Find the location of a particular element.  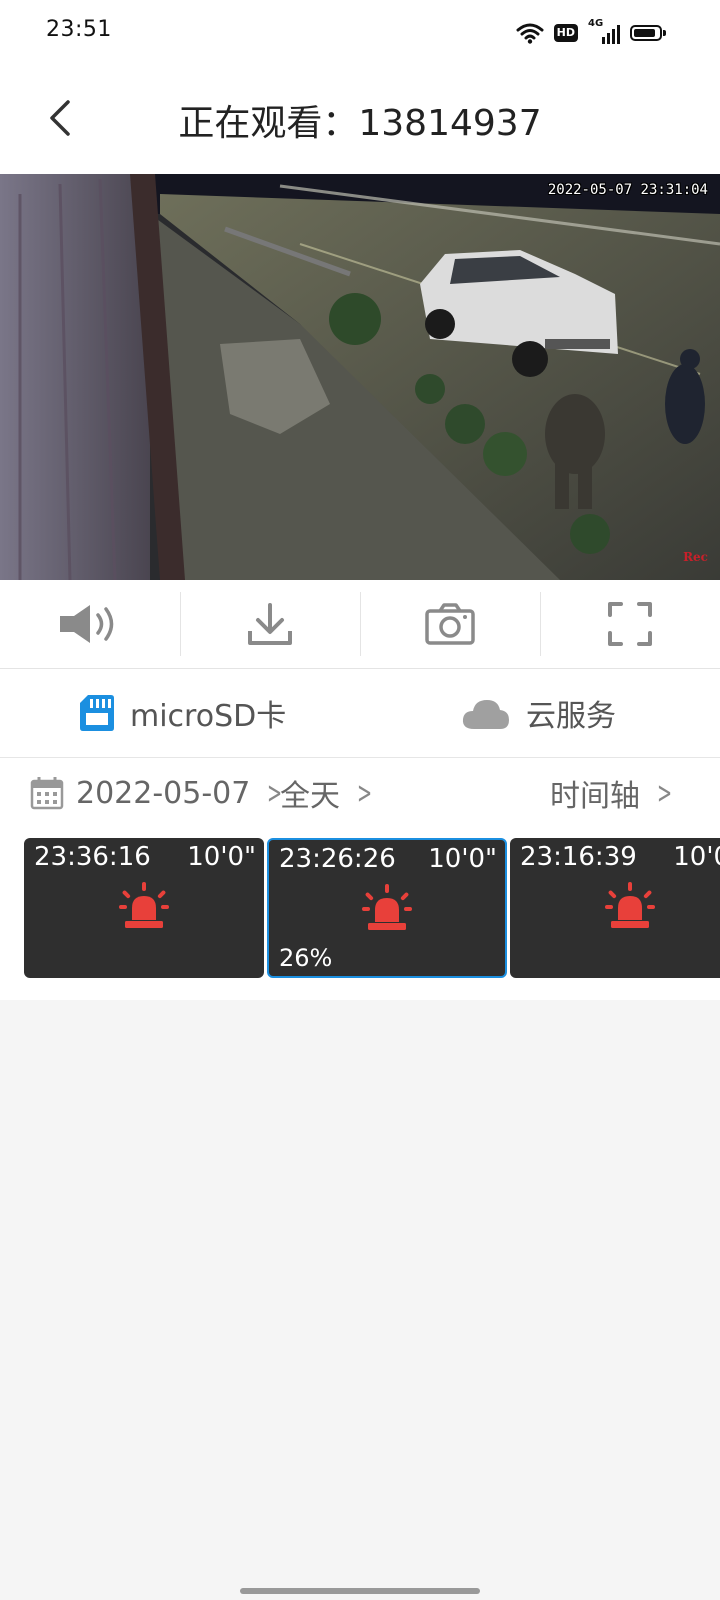

camera-icon is located at coordinates (450, 624).